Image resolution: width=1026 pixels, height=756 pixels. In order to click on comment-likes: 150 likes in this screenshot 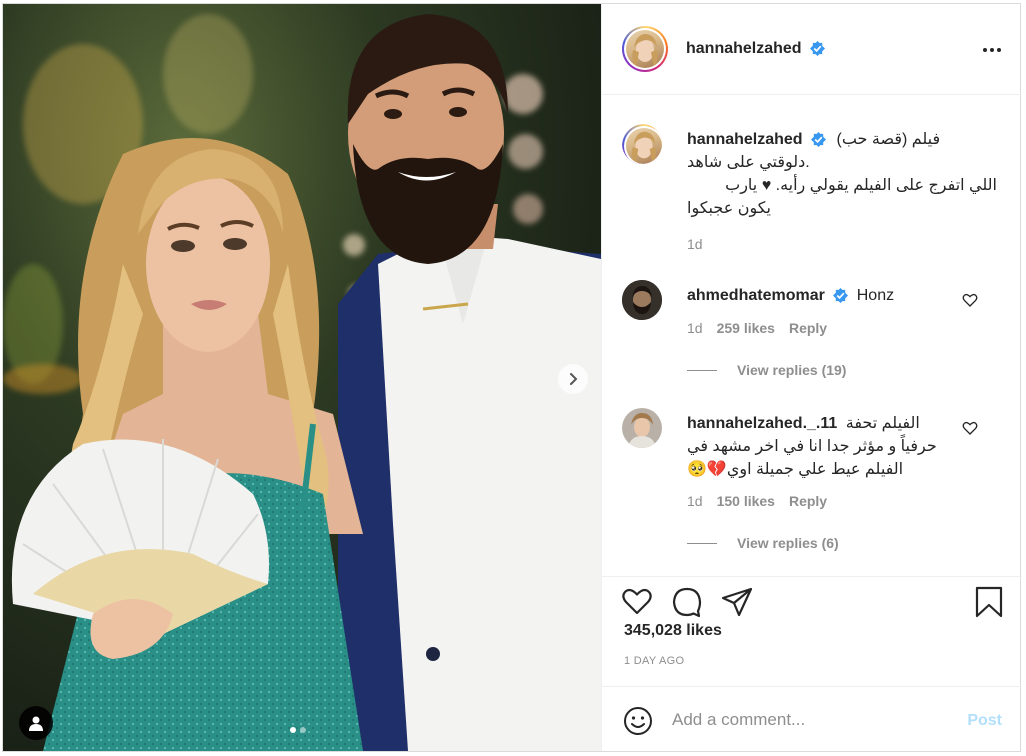, I will do `click(746, 501)`.